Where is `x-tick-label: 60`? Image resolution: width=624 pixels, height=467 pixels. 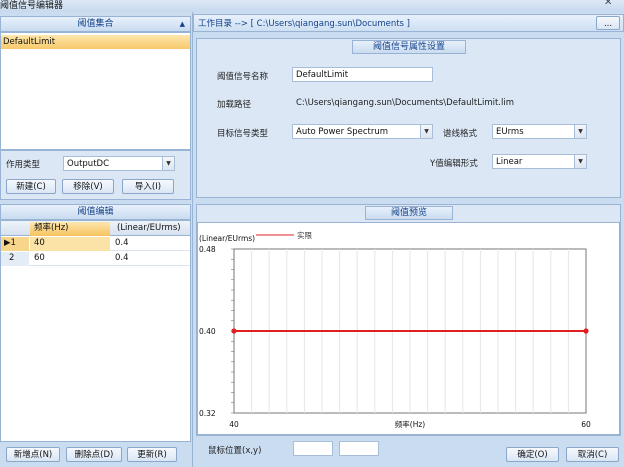 x-tick-label: 60 is located at coordinates (586, 424).